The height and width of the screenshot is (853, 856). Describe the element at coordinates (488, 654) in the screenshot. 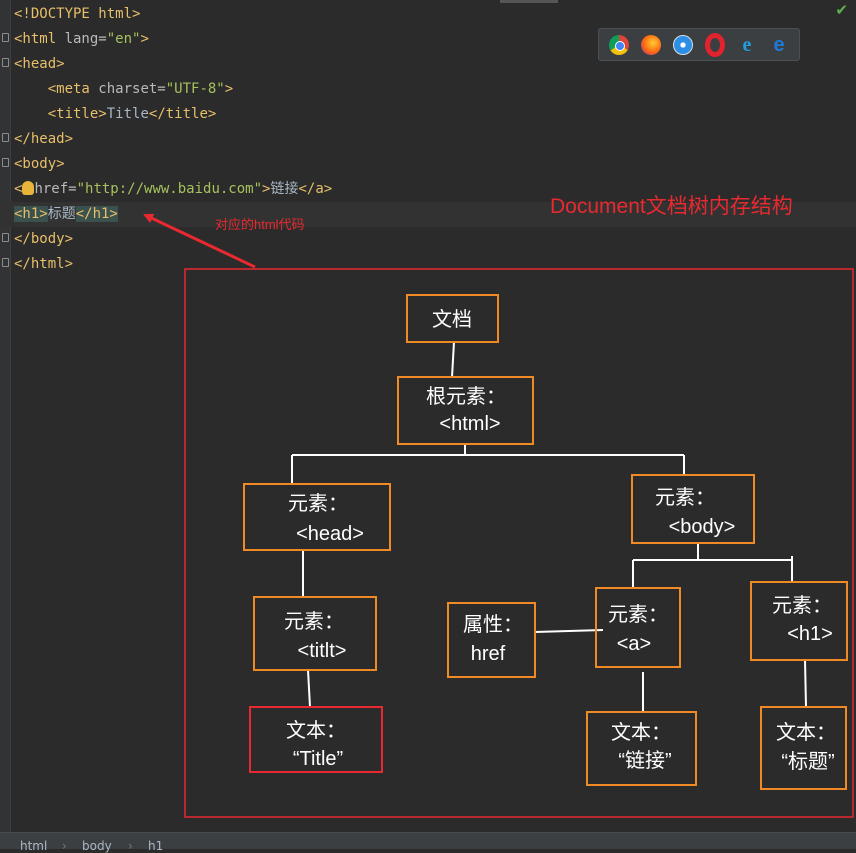

I see `node-attr-line2: href` at that location.